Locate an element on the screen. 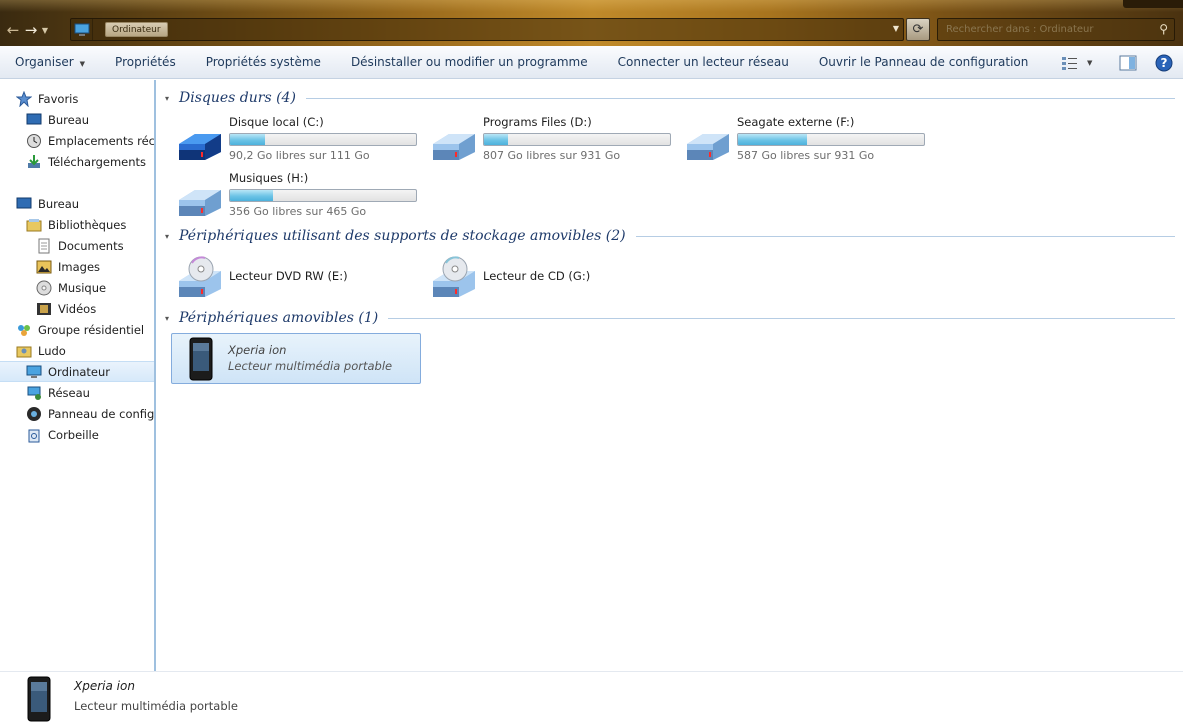  group-header-removable-devices: ▾ Périphériques amovibles (1) is located at coordinates (670, 318).